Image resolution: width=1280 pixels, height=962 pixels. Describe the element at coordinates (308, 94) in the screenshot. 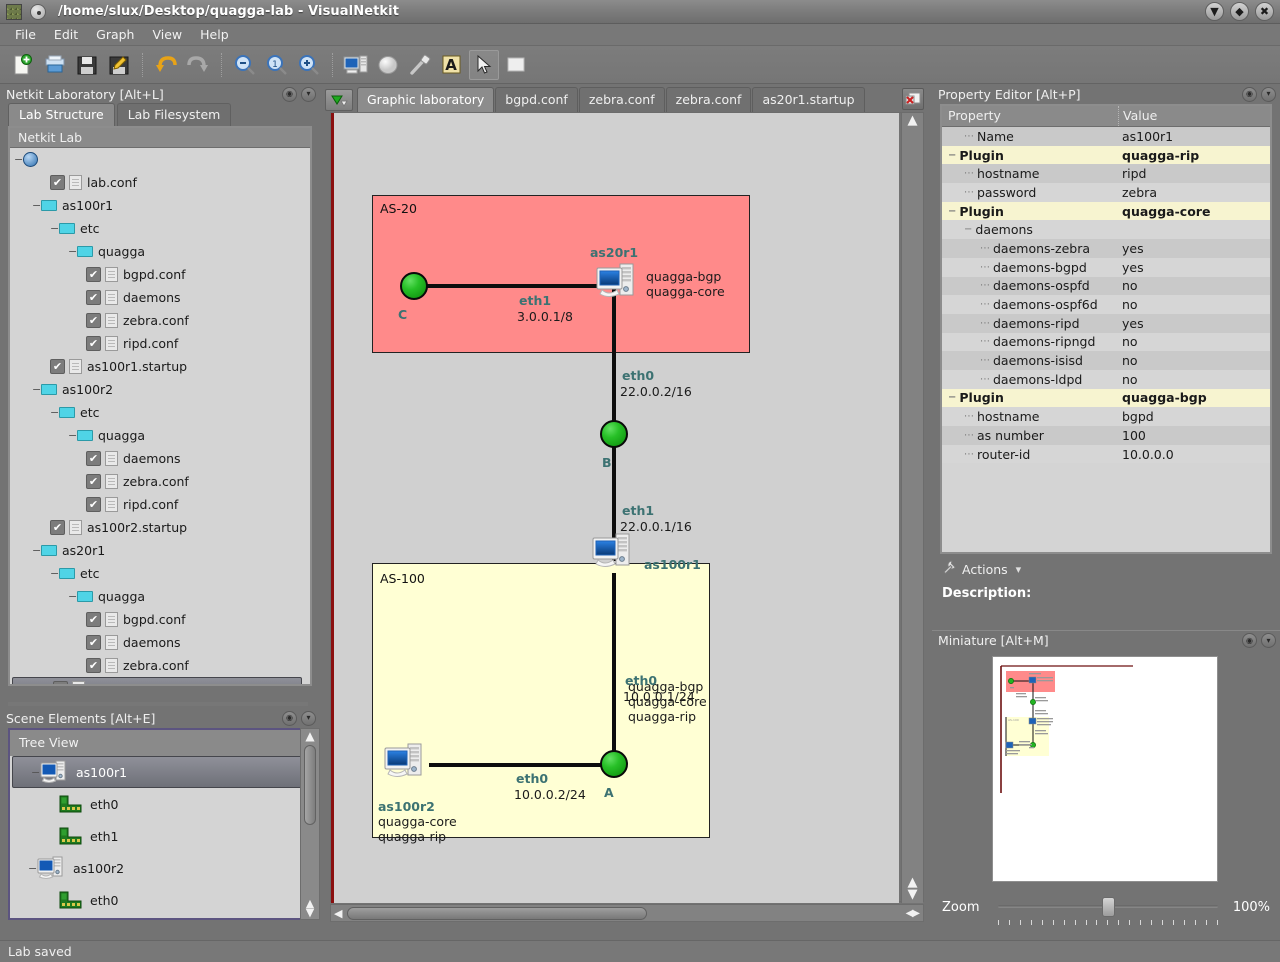

I see `lab-panel-close-icon: ▾` at that location.